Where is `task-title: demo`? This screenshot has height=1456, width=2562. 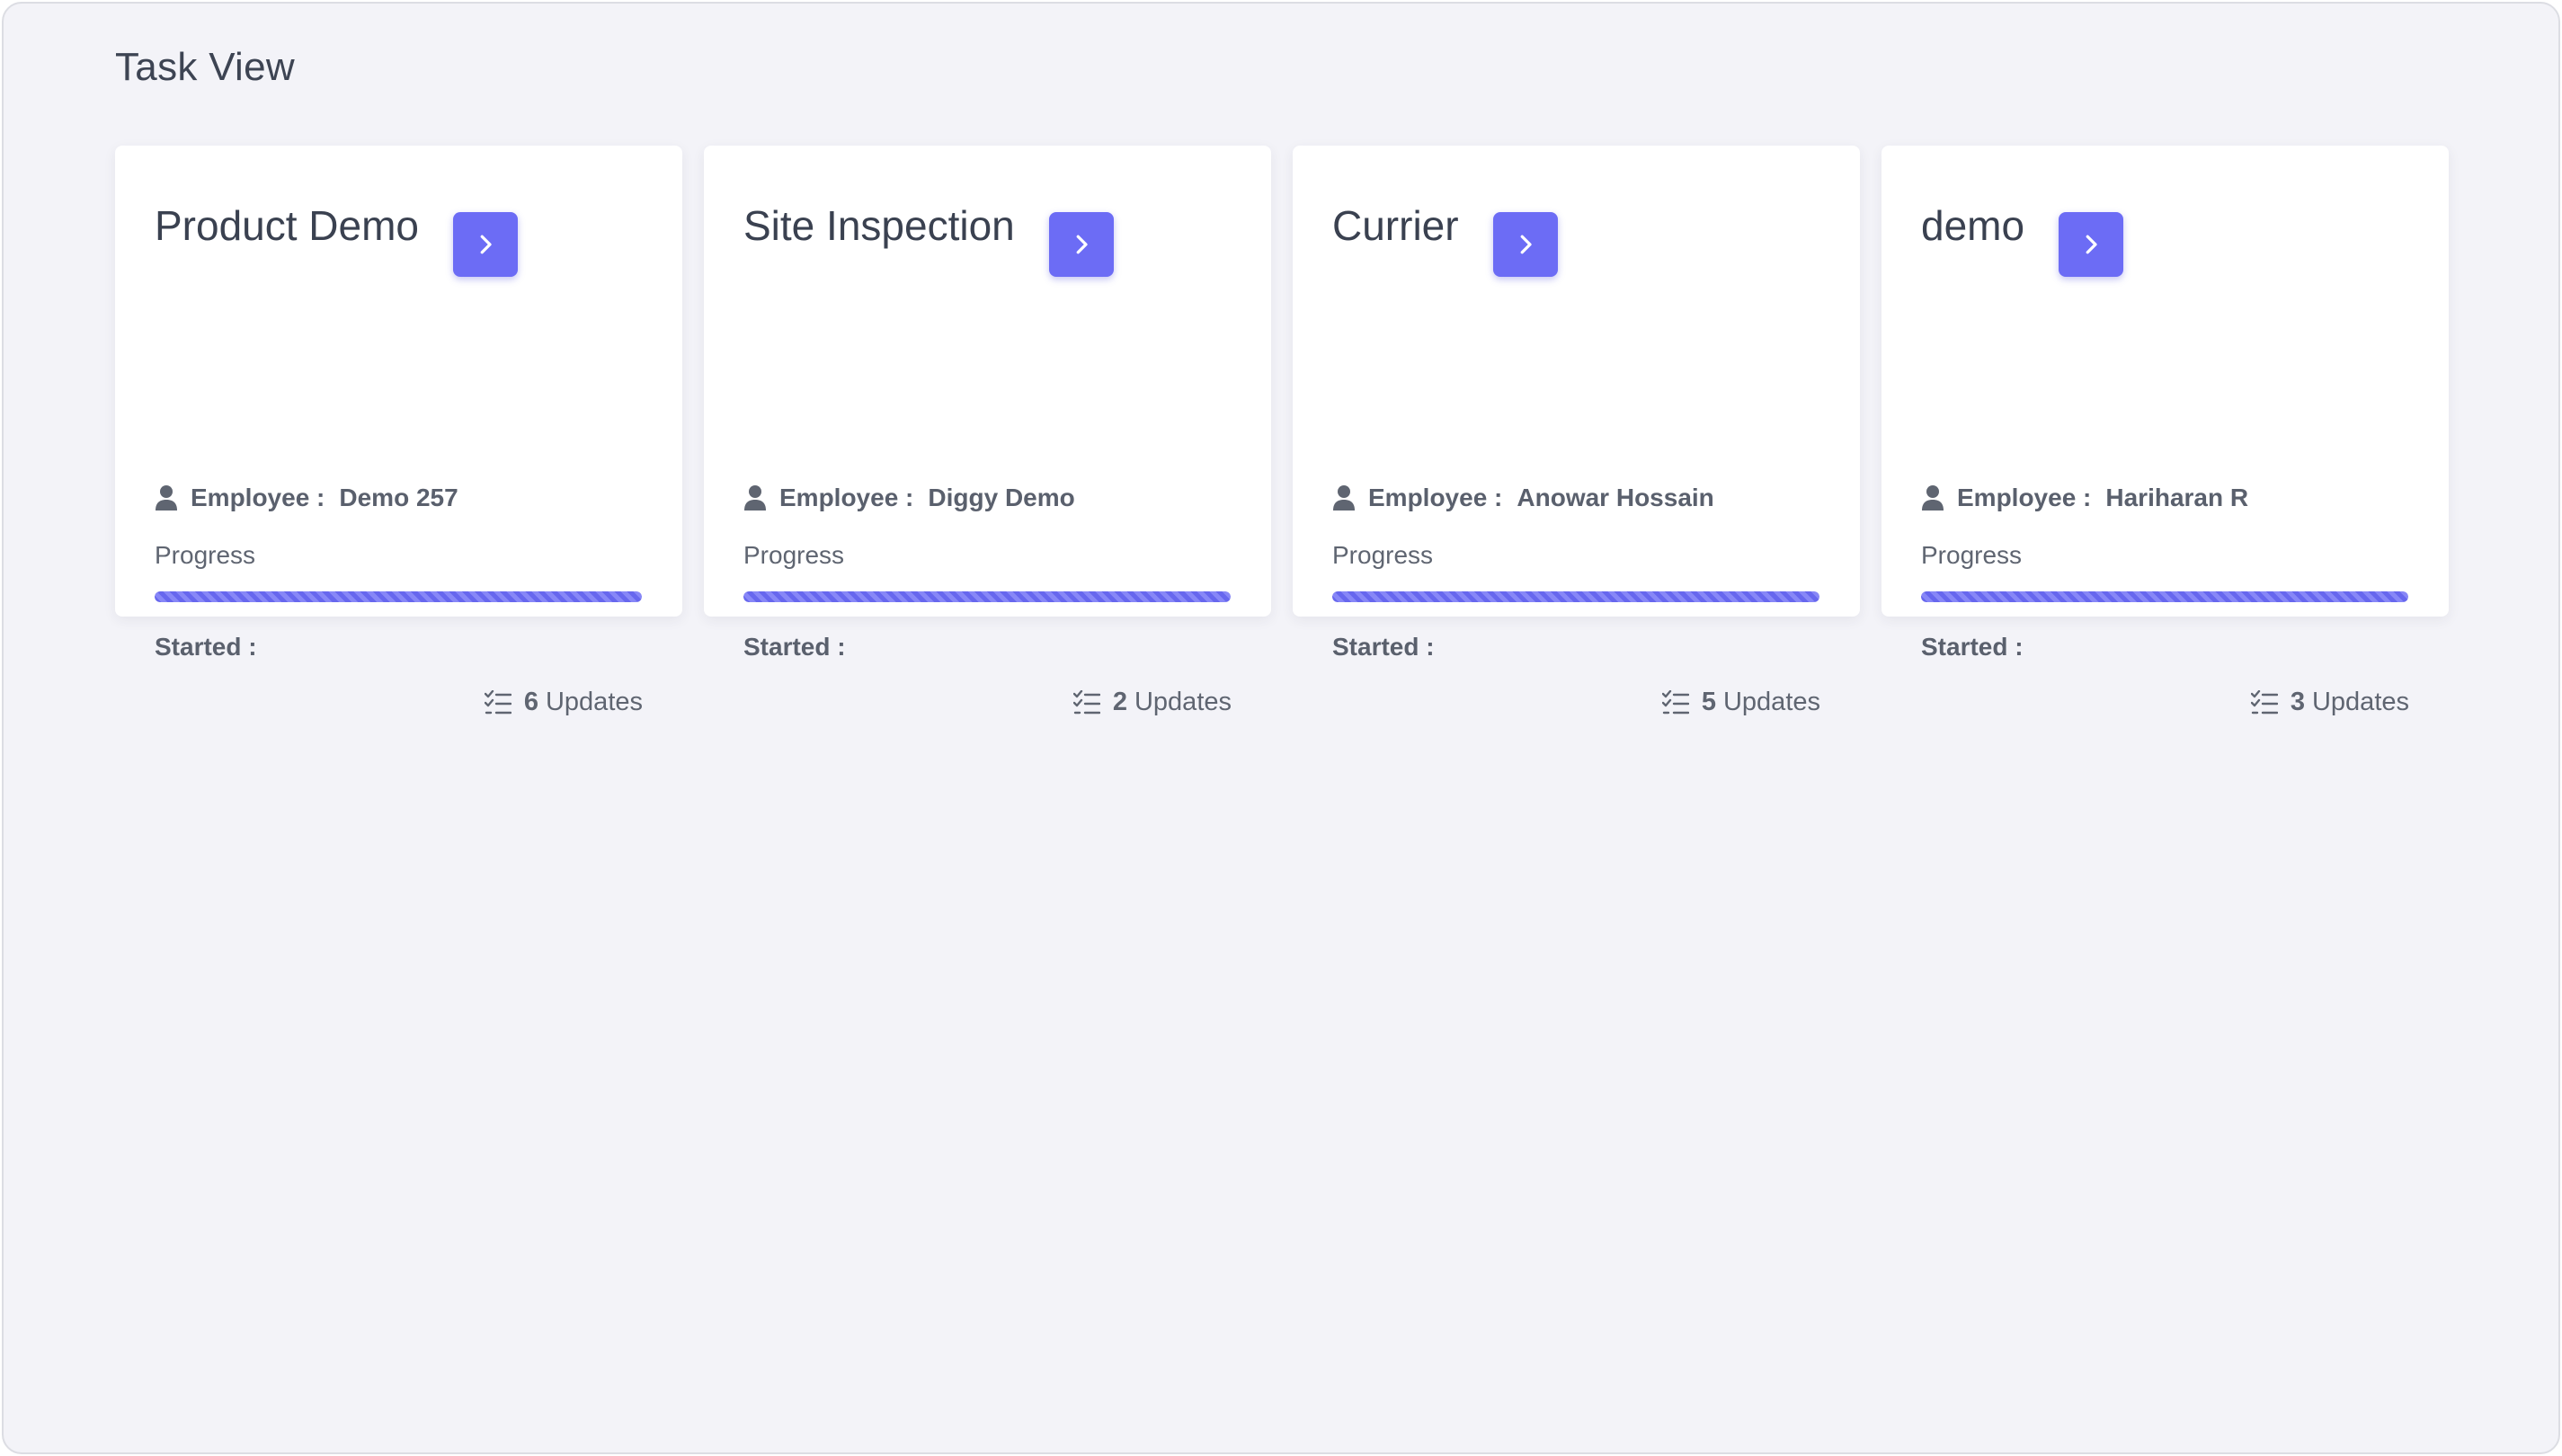
task-title: demo is located at coordinates (1973, 226).